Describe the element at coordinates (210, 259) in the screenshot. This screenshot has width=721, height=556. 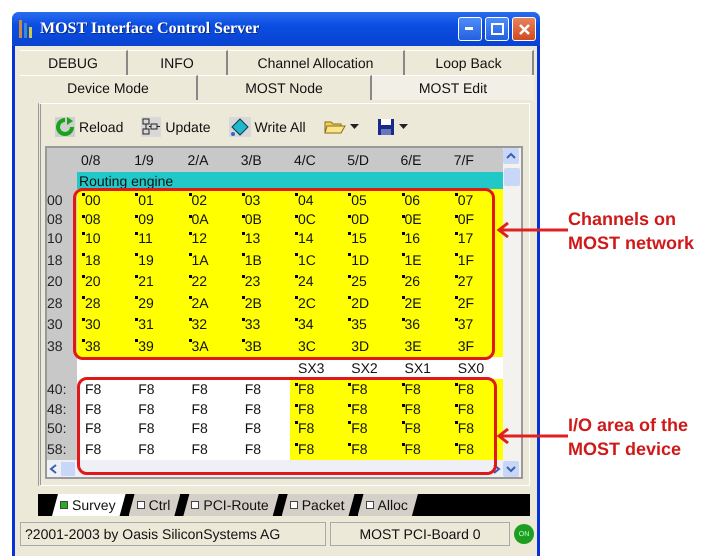
I see `grid-cell: 1A` at that location.